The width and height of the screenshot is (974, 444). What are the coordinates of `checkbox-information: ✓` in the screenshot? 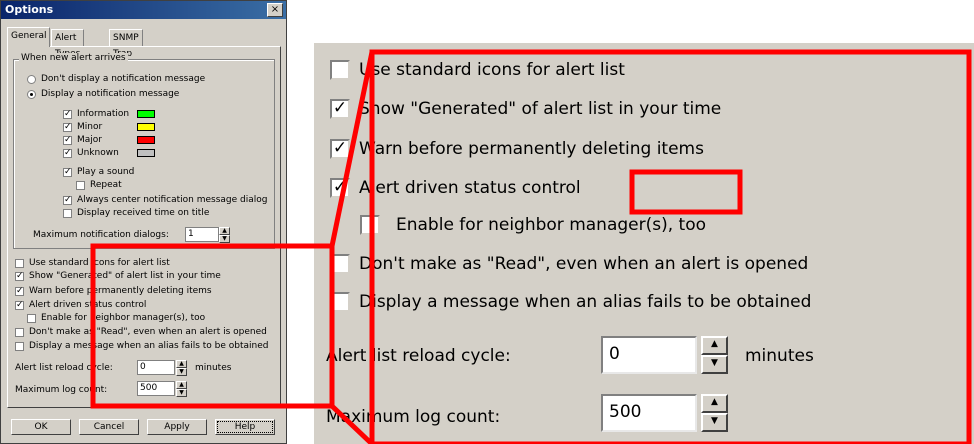 It's located at (67, 114).